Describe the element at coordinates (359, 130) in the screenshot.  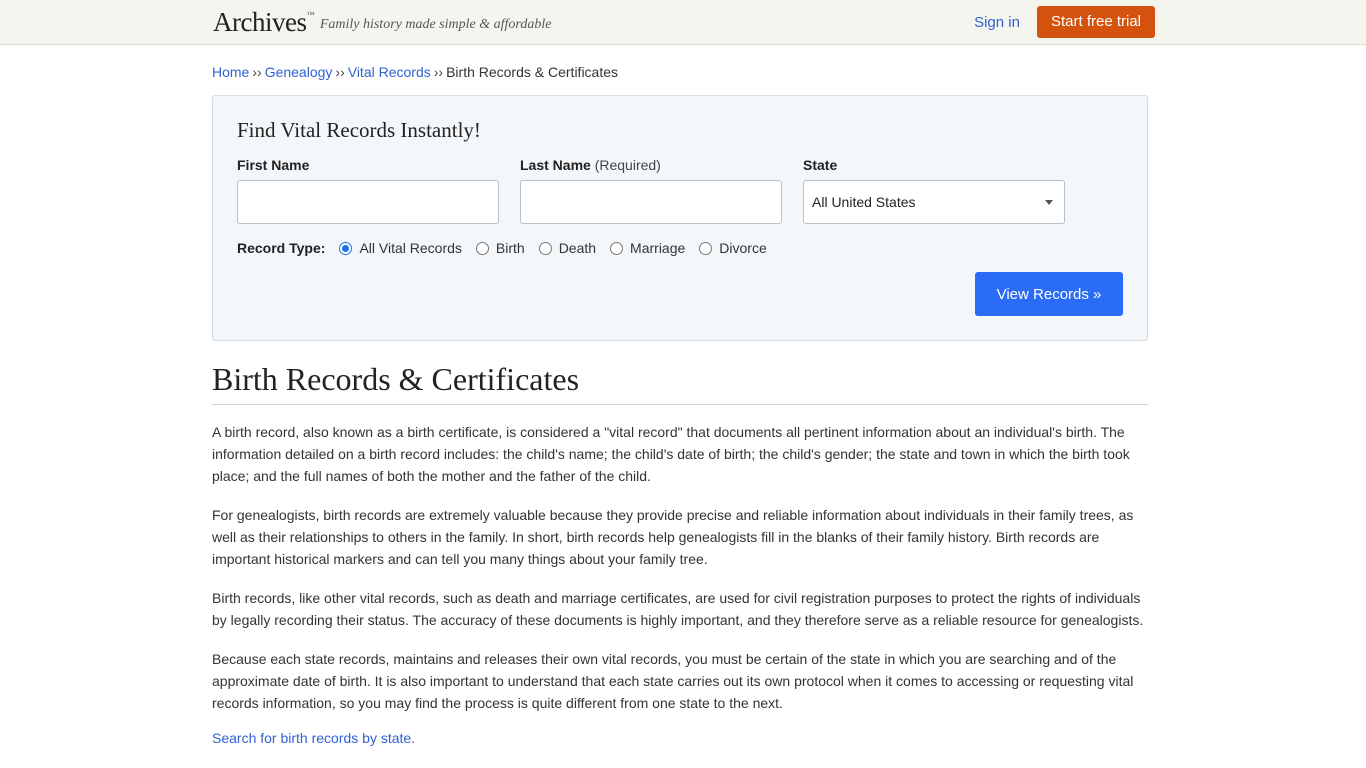
I see `search-form-title: Find Vital Records Instantly!` at that location.